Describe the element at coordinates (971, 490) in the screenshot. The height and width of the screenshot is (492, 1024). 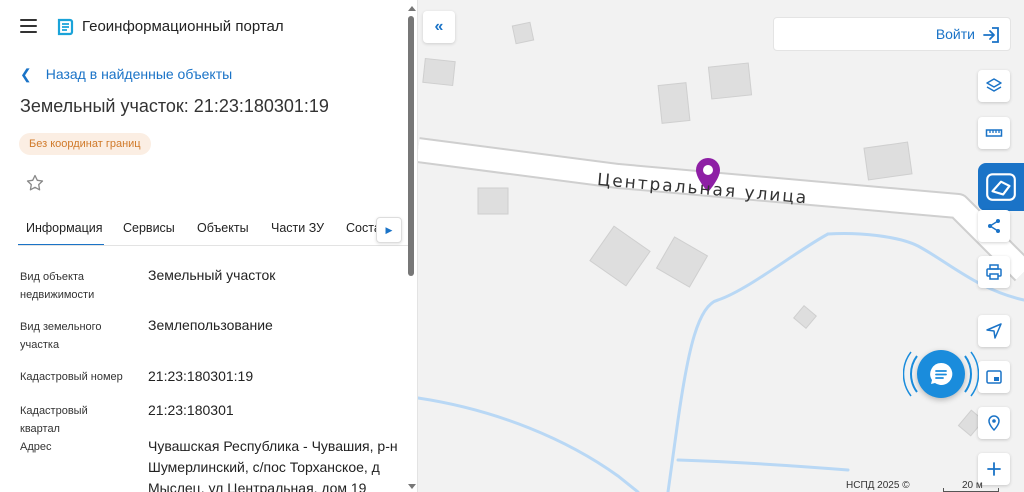
I see `scale-bar` at that location.